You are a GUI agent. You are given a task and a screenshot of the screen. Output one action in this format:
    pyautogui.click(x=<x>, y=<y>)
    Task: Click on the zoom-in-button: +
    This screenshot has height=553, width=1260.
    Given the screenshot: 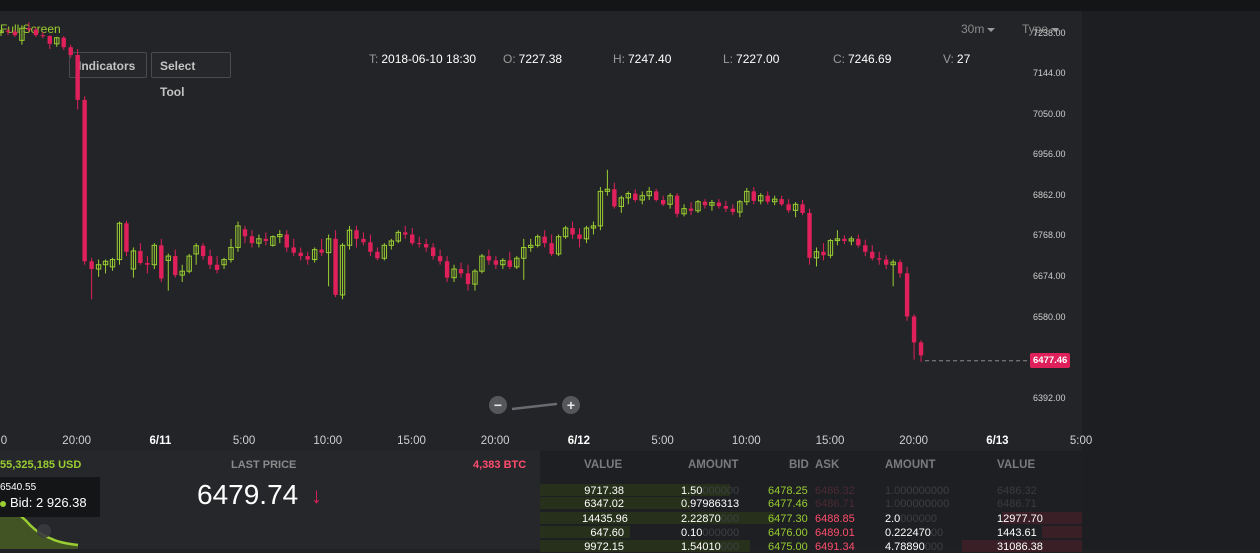 What is the action you would take?
    pyautogui.click(x=571, y=405)
    